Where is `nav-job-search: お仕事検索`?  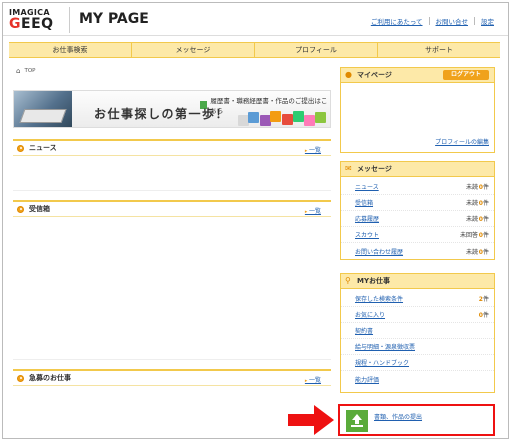 nav-job-search: お仕事検索 is located at coordinates (70, 50).